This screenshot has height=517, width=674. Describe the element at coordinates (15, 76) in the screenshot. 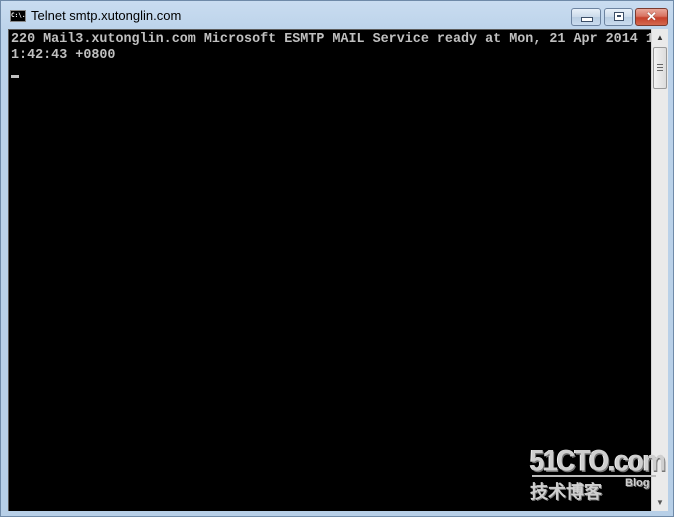

I see `text-cursor` at that location.